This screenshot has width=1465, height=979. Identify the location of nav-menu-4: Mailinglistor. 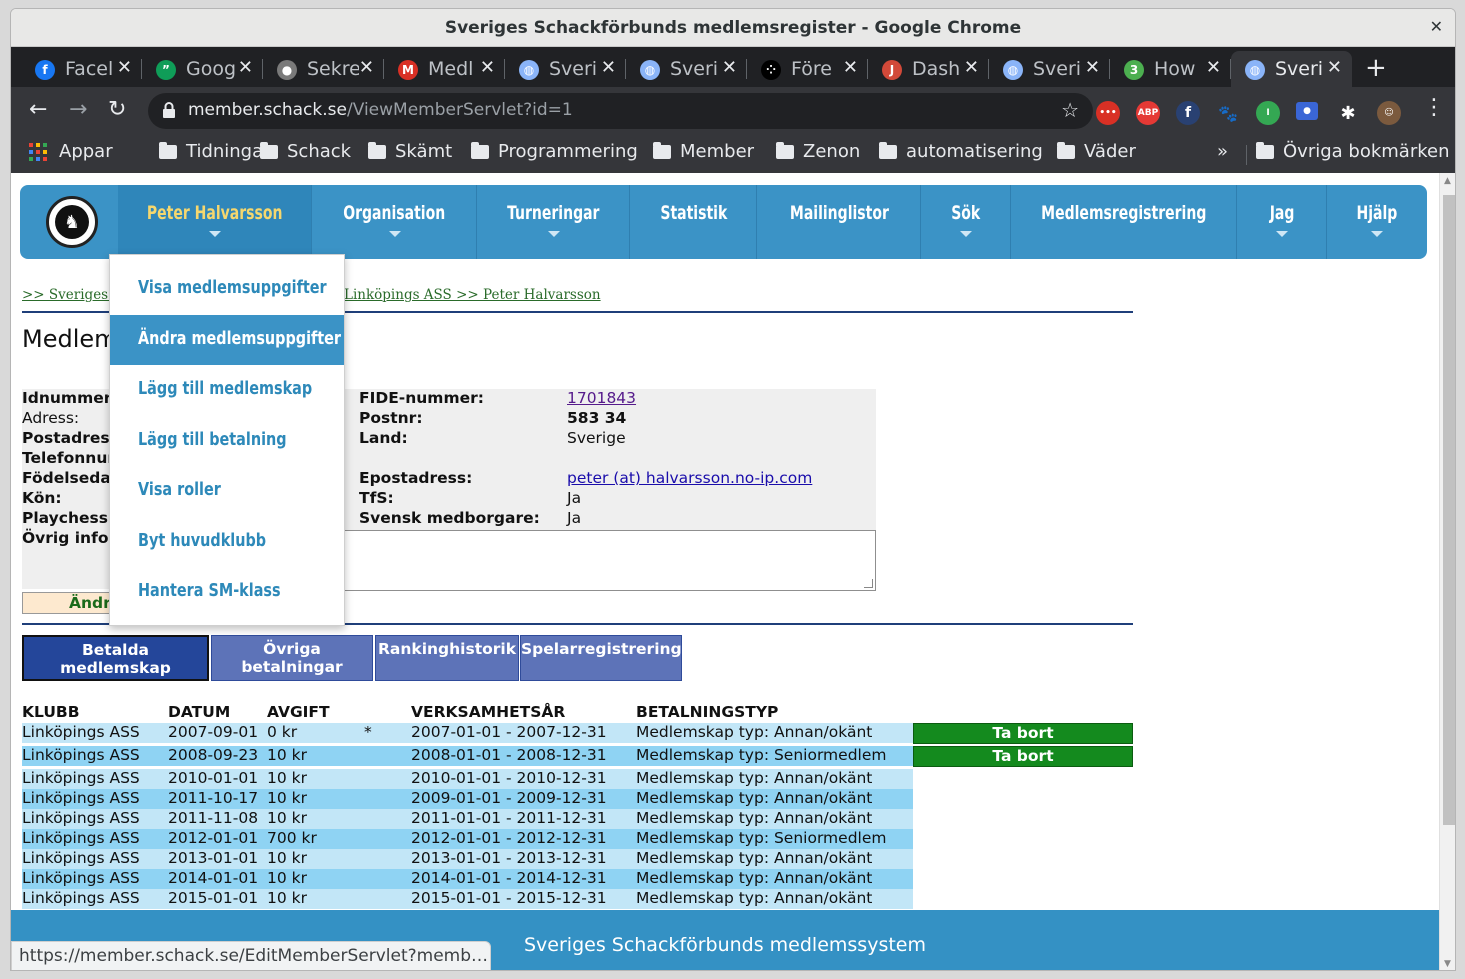
(839, 222).